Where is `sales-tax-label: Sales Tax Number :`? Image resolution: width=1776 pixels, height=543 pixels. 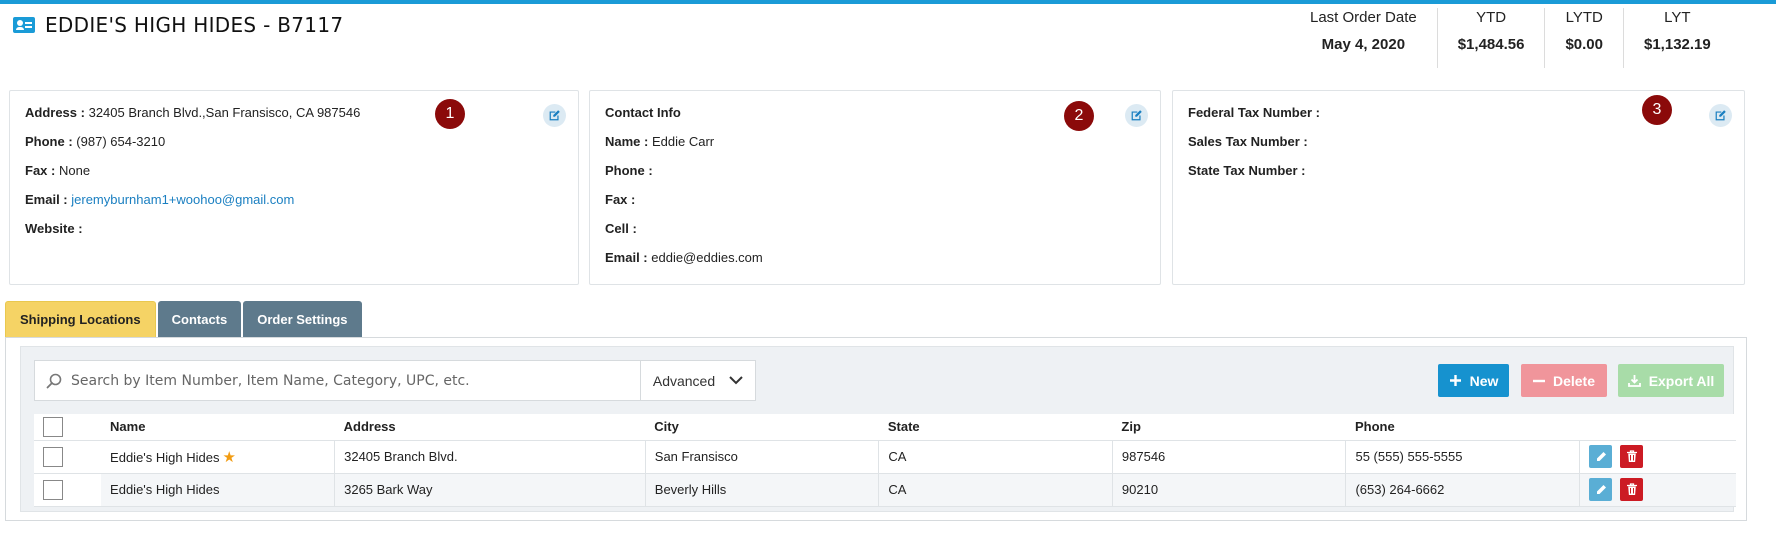
sales-tax-label: Sales Tax Number : is located at coordinates (1248, 141).